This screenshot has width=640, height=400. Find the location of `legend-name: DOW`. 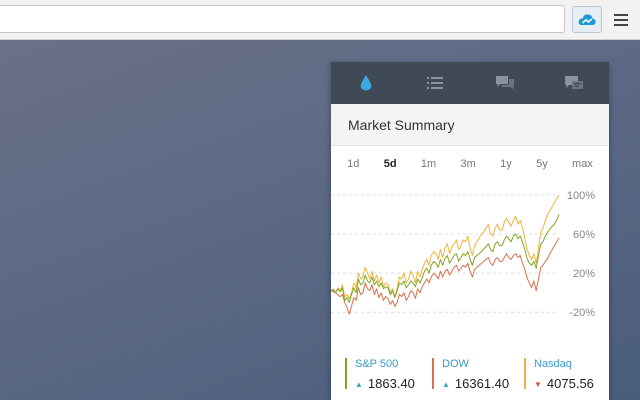

legend-name: DOW is located at coordinates (455, 364).